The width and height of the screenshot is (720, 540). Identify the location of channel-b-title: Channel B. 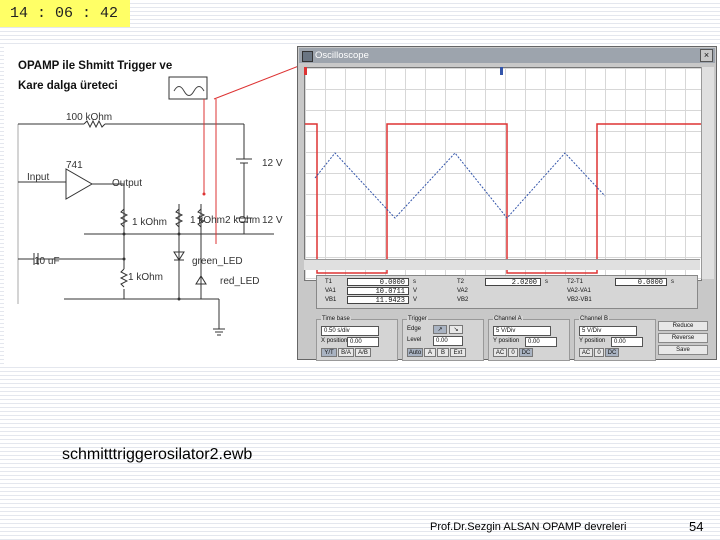
(594, 319).